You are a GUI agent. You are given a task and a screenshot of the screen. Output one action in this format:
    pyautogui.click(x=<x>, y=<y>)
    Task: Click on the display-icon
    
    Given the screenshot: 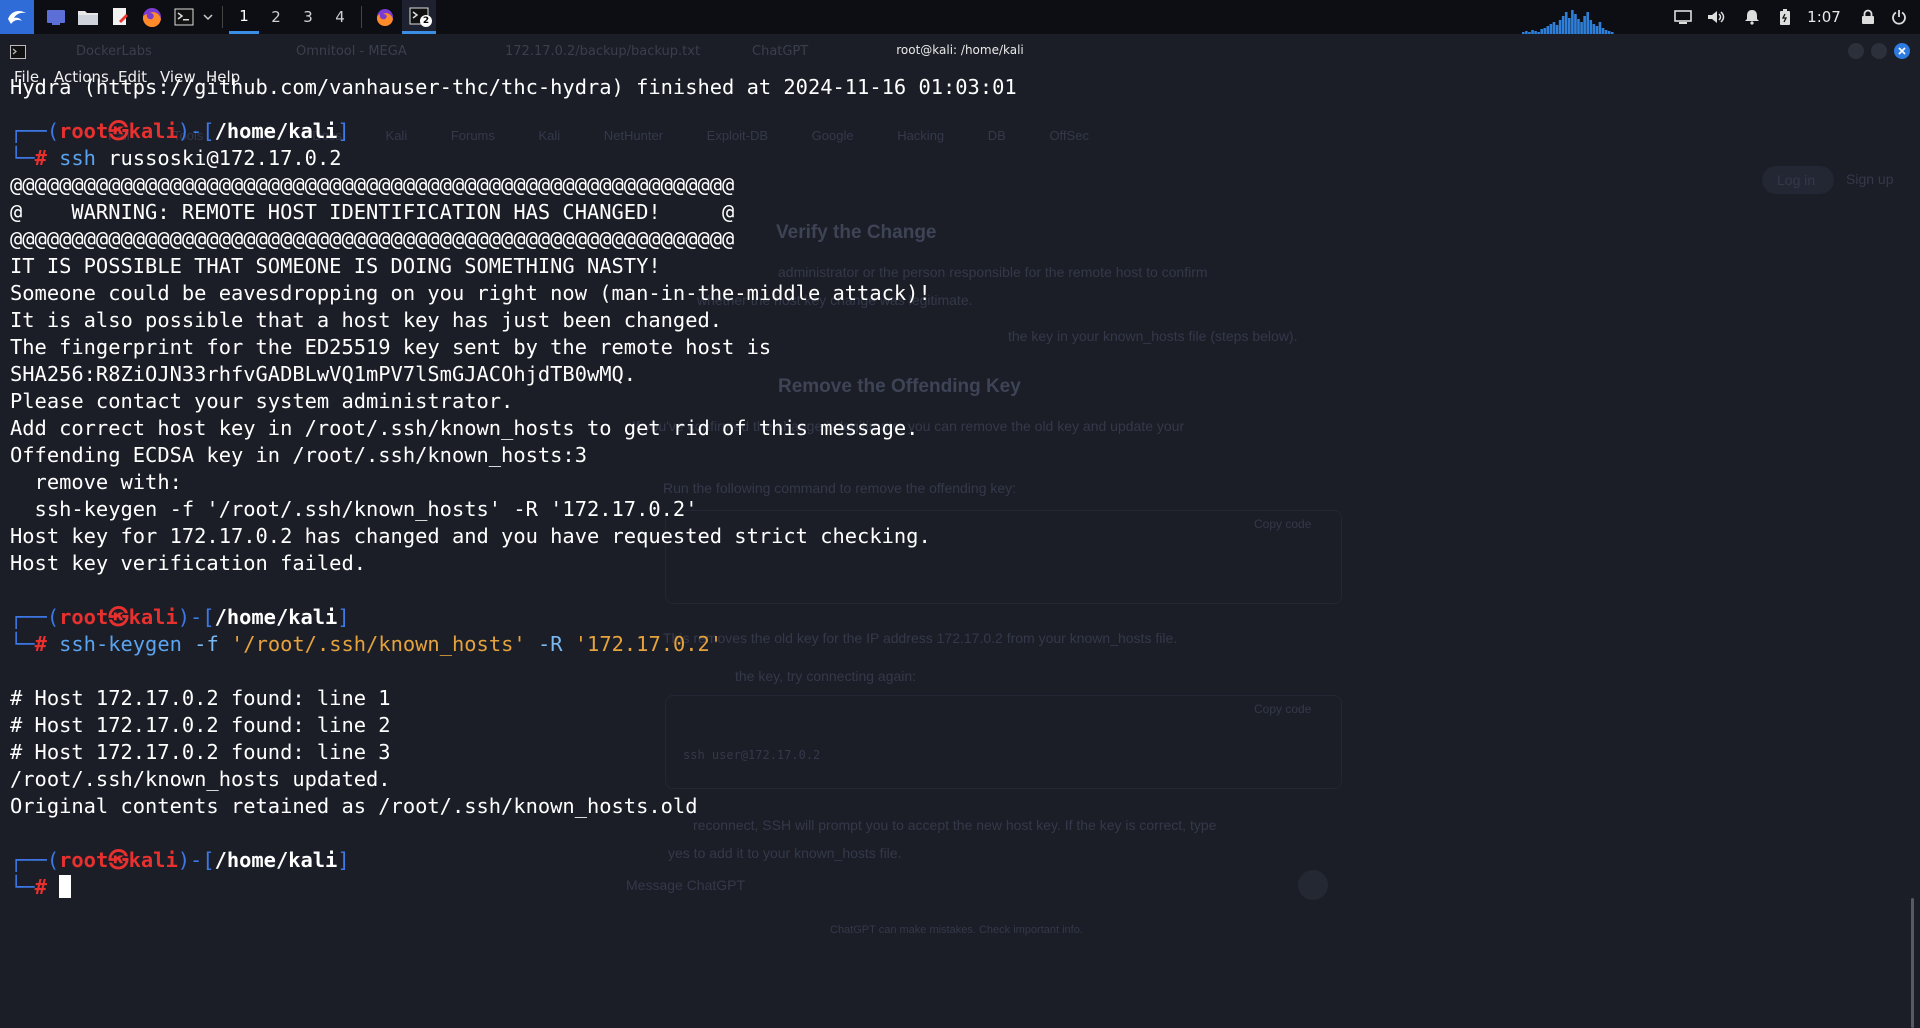 What is the action you would take?
    pyautogui.click(x=1683, y=17)
    